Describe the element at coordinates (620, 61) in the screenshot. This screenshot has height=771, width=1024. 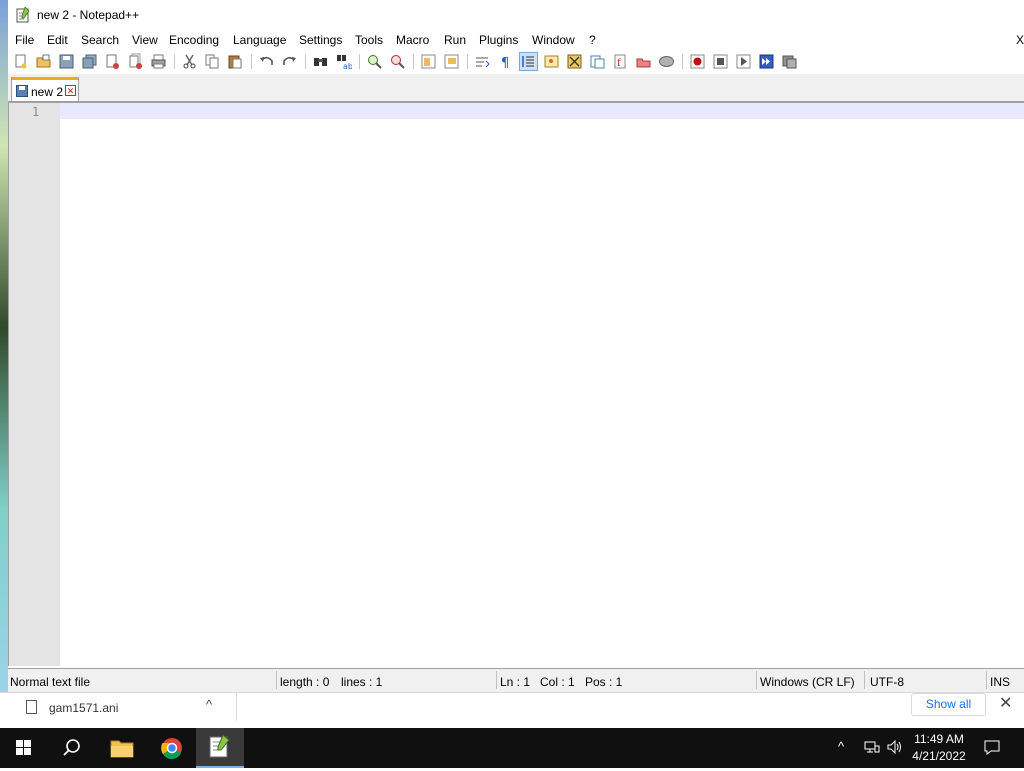
I see `folder-workspace-icon: f` at that location.